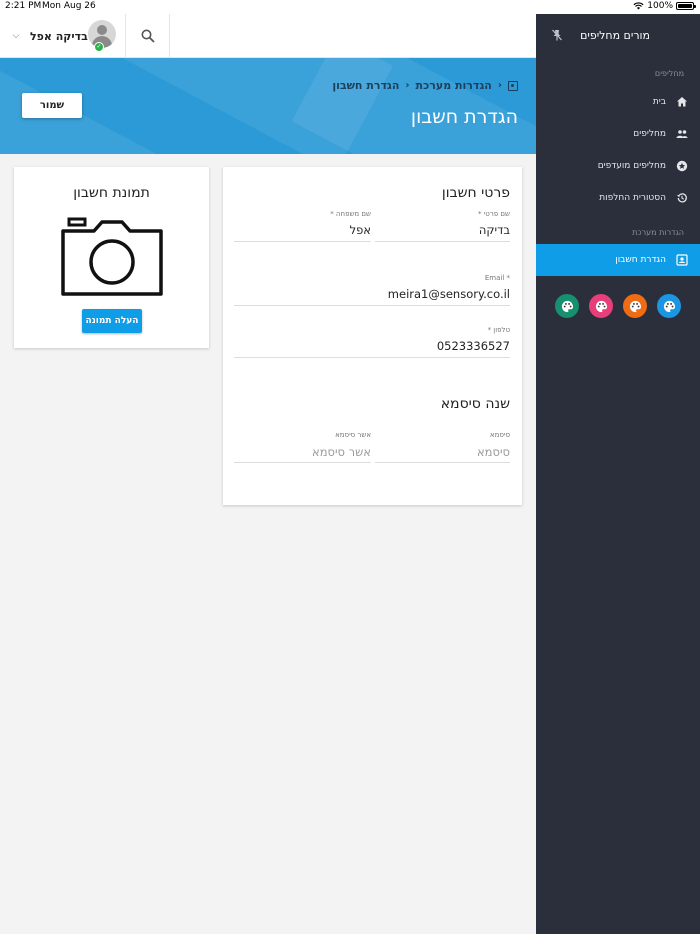 The height and width of the screenshot is (934, 700). I want to click on first-name-field: שם פרטי * בדיקה, so click(442, 226).